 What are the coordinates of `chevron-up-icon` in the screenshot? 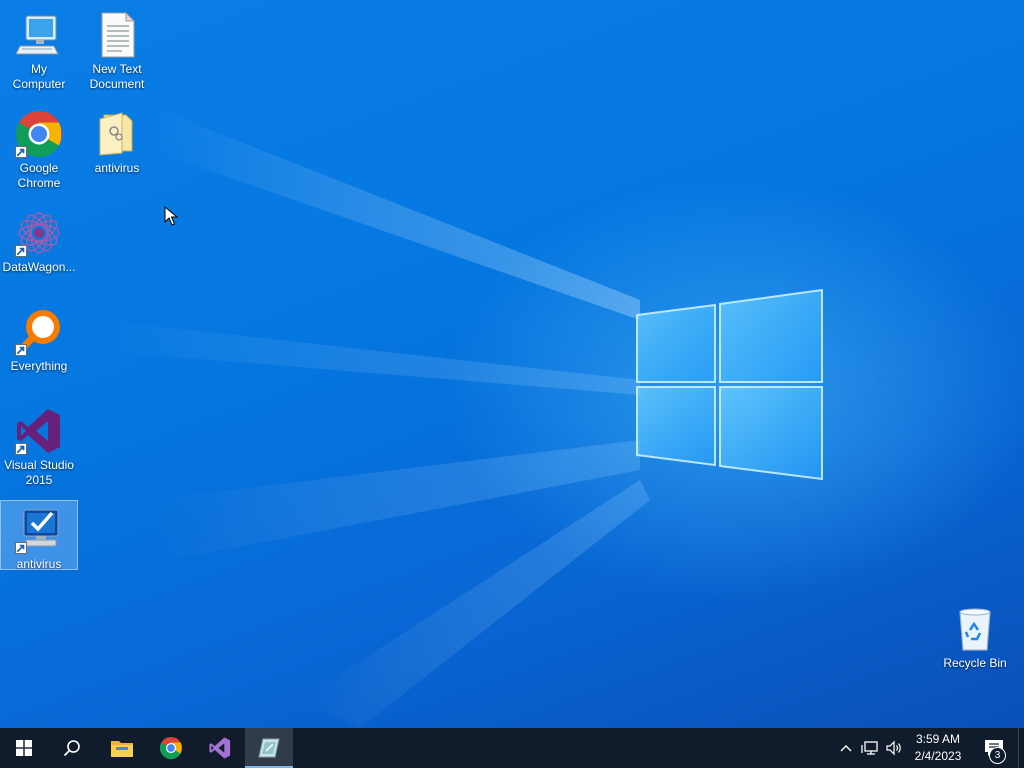 It's located at (846, 748).